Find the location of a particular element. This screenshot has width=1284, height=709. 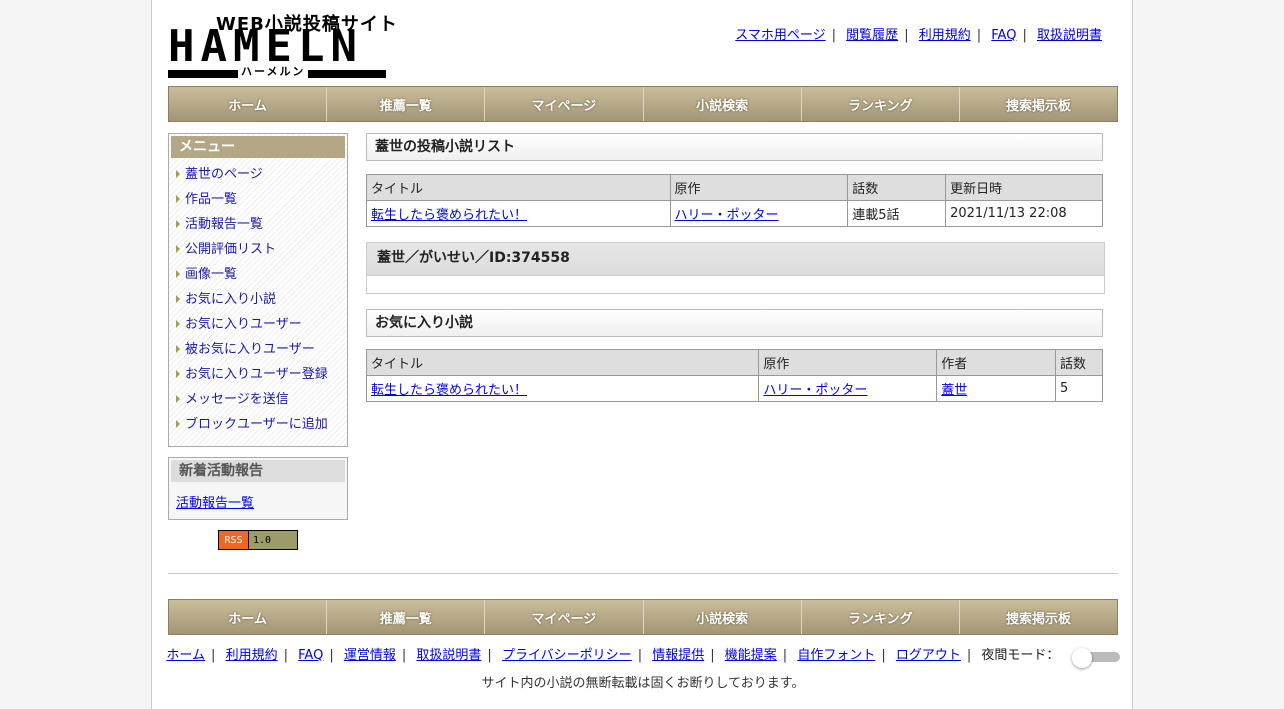

sidebar-item-ratings: 公開評価リスト is located at coordinates (258, 249).